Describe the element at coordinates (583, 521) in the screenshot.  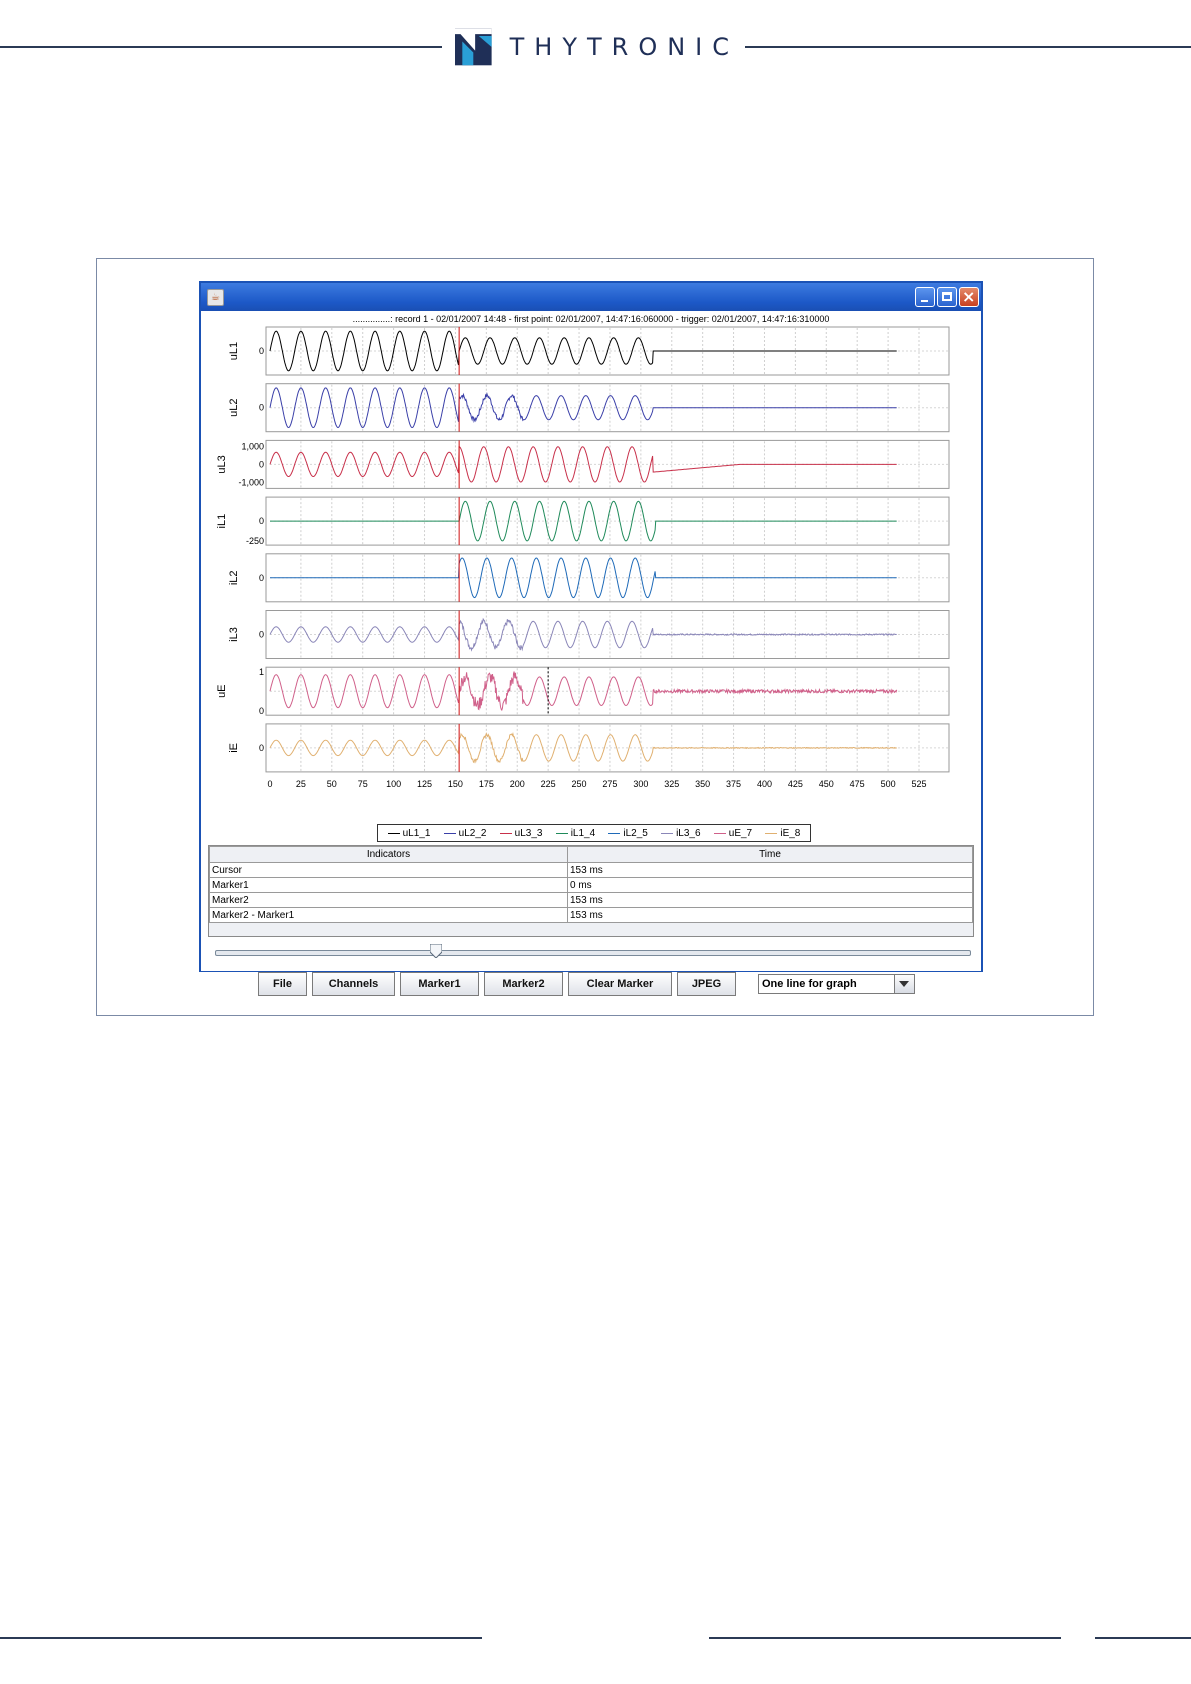
I see `waveform-panel-iL1: iL1 0 -250` at that location.